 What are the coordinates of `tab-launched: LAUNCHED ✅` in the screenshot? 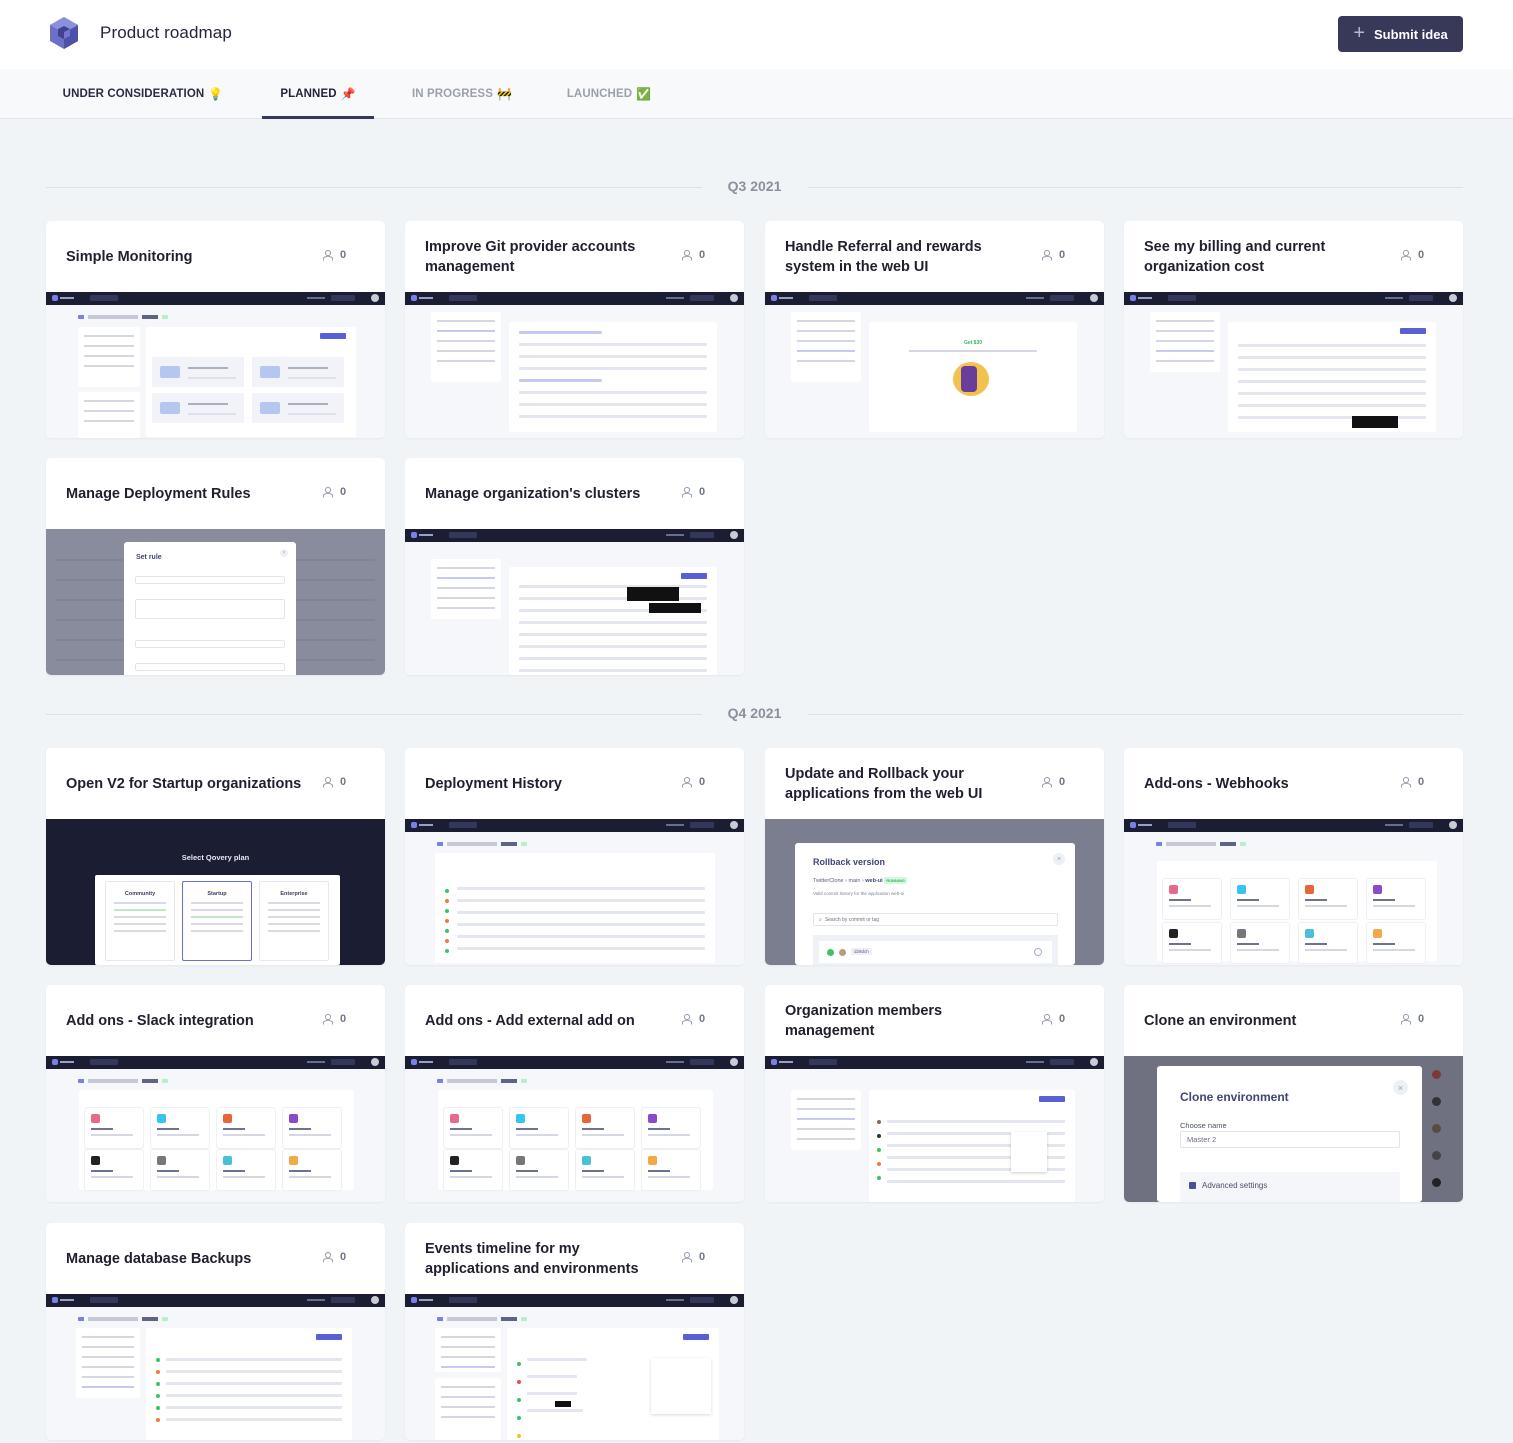 It's located at (609, 93).